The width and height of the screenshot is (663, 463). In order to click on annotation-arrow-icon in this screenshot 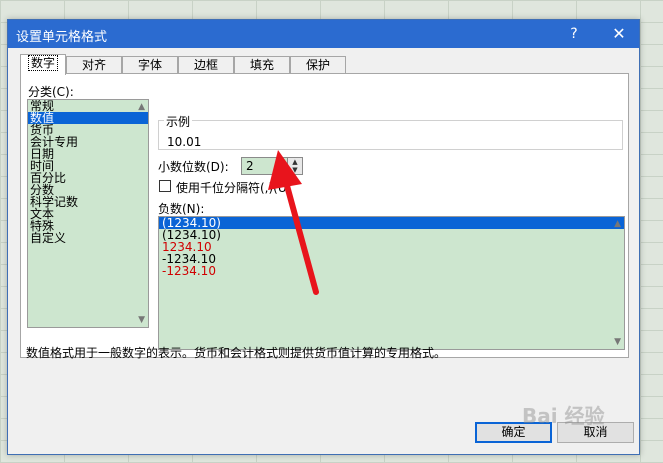, I will do `click(293, 222)`.